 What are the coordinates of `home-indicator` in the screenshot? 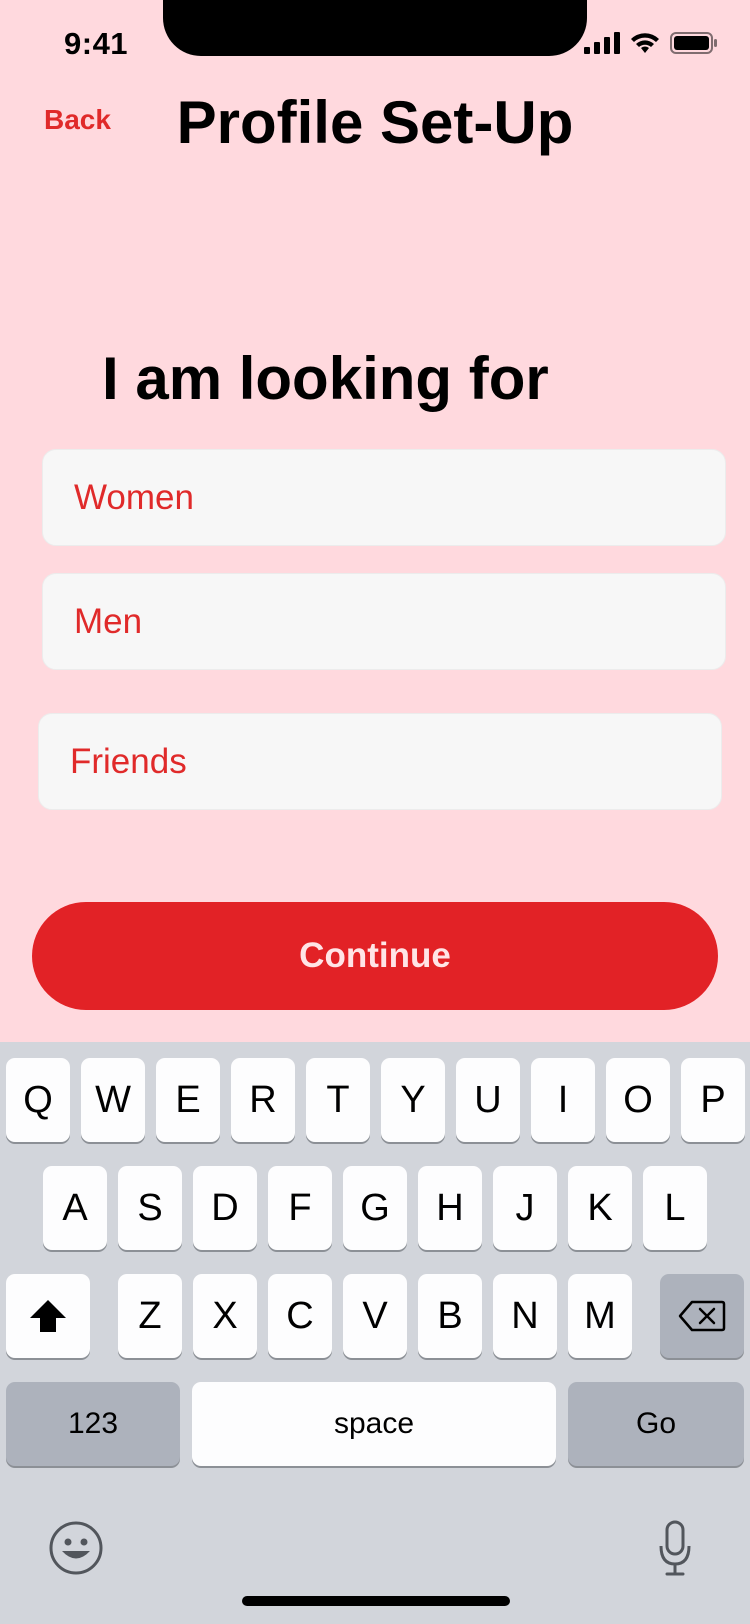 It's located at (376, 1601).